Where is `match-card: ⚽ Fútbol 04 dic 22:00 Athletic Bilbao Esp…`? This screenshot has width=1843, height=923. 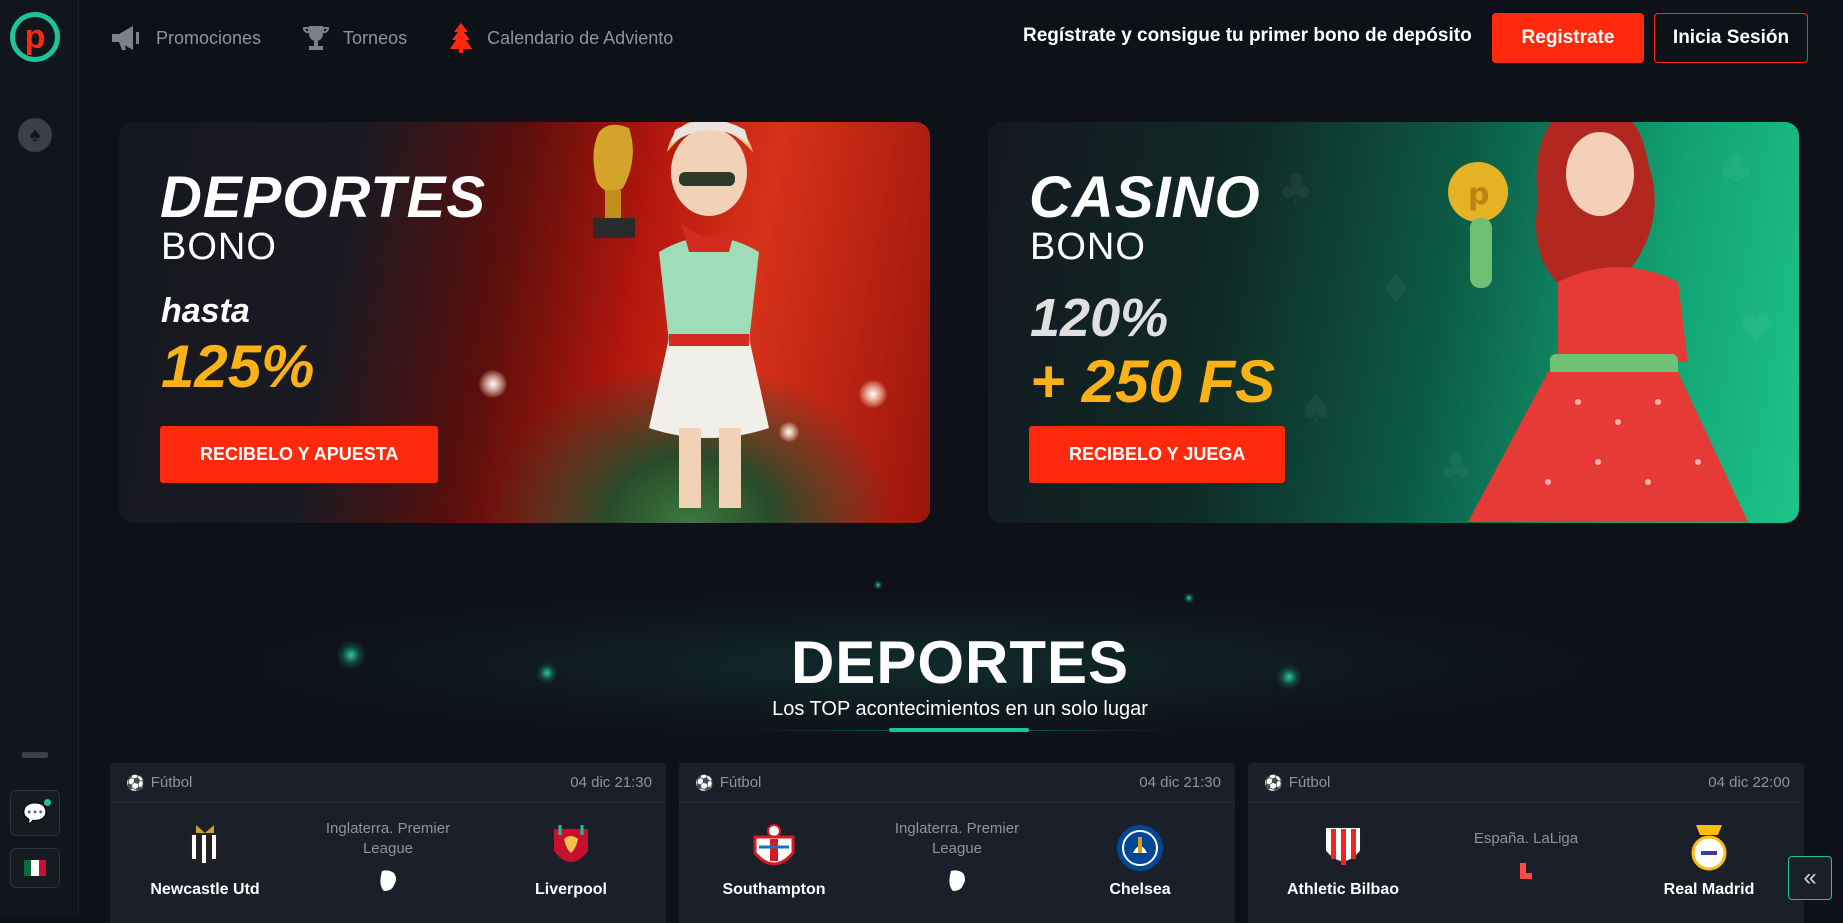
match-card: ⚽ Fútbol 04 dic 22:00 Athletic Bilbao Esp… is located at coordinates (1526, 843).